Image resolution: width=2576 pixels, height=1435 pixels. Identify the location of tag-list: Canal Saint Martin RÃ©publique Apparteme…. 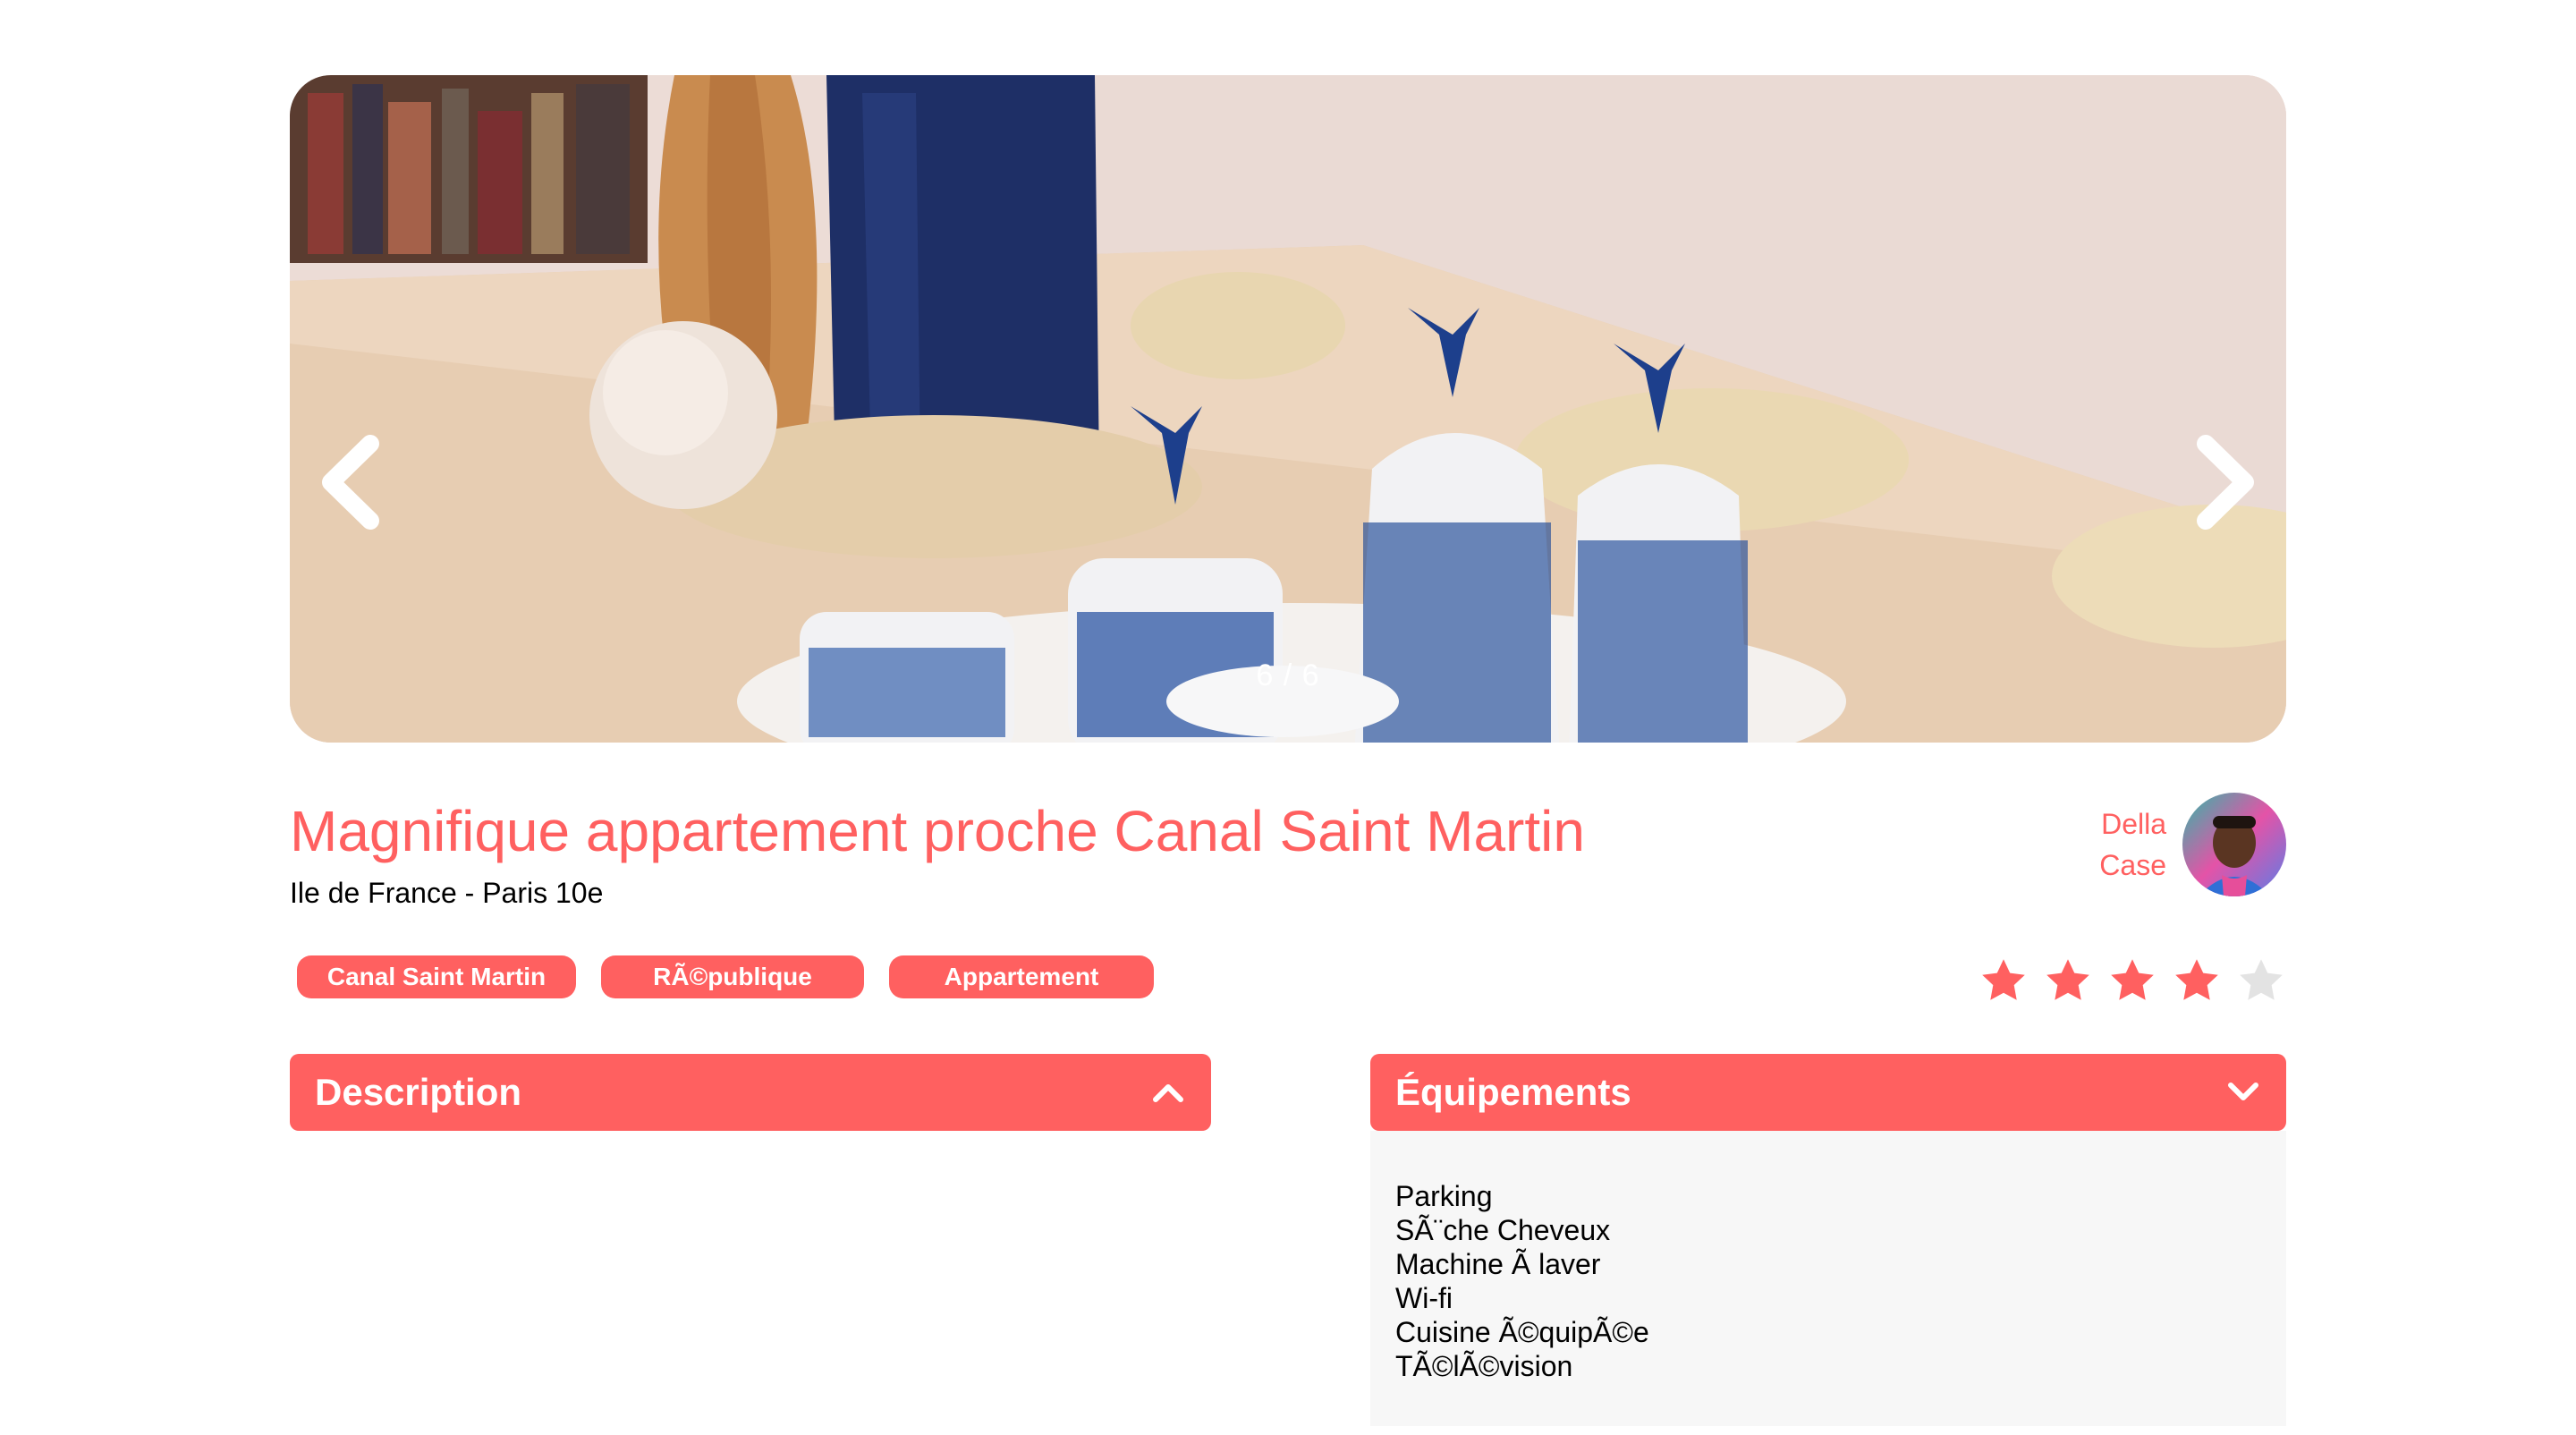
(738, 976).